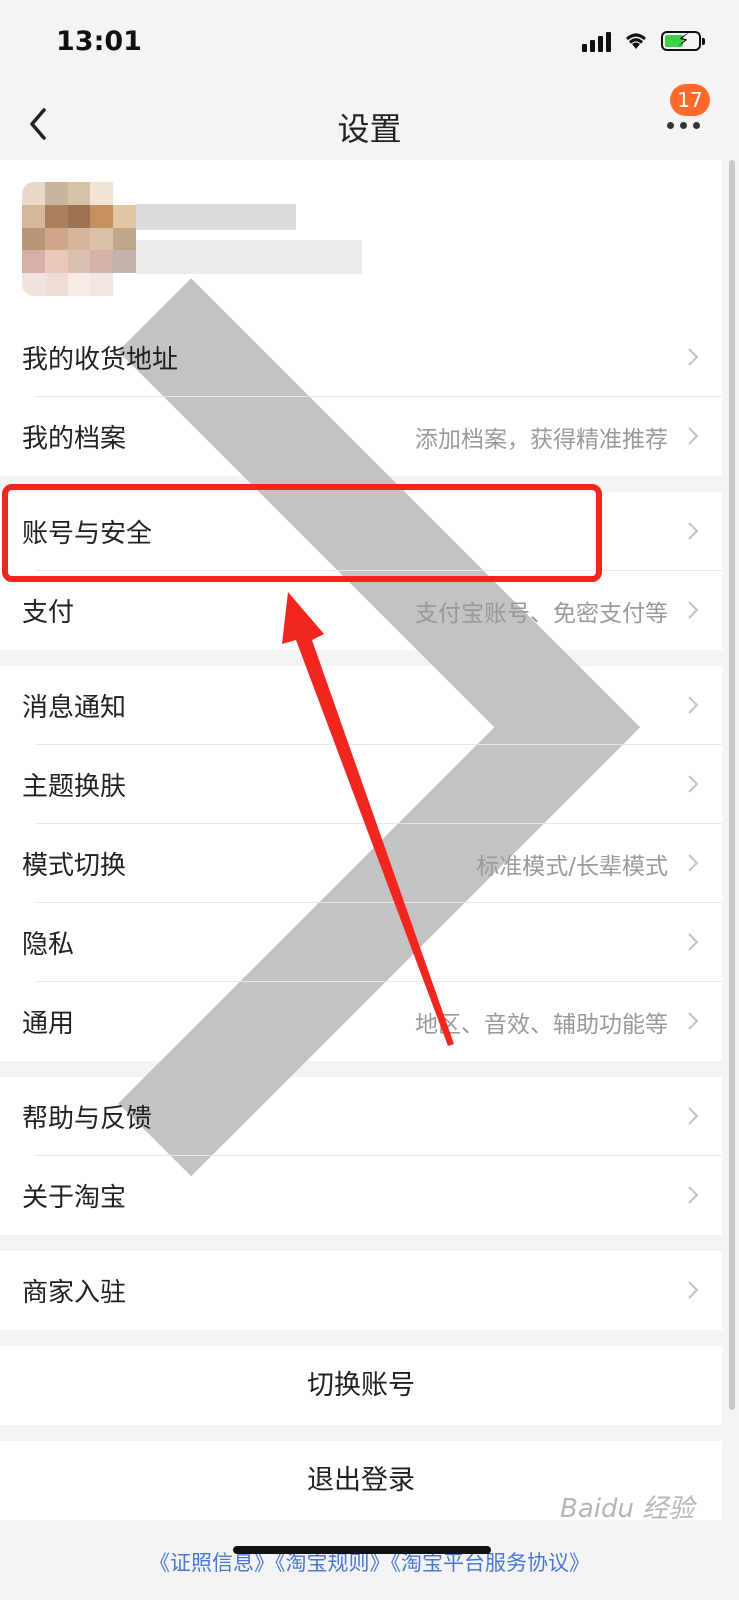 The image size is (739, 1600). I want to click on switch-account-button: 切换账号, so click(361, 1385).